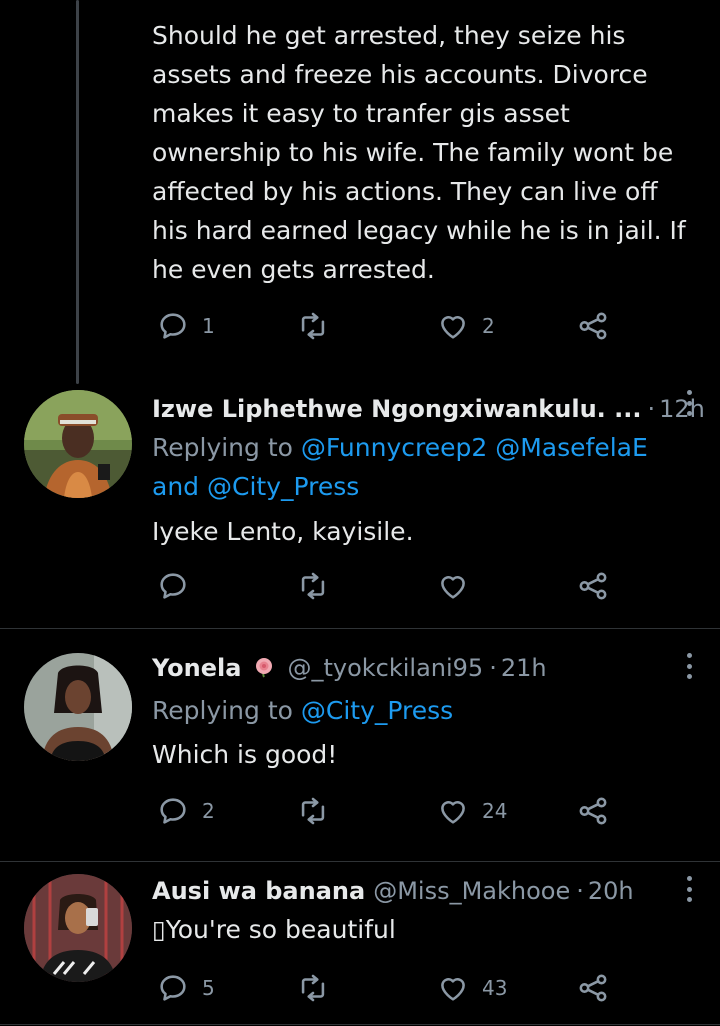 The image size is (720, 1026). What do you see at coordinates (264, 668) in the screenshot?
I see `rose-emoji-icon` at bounding box center [264, 668].